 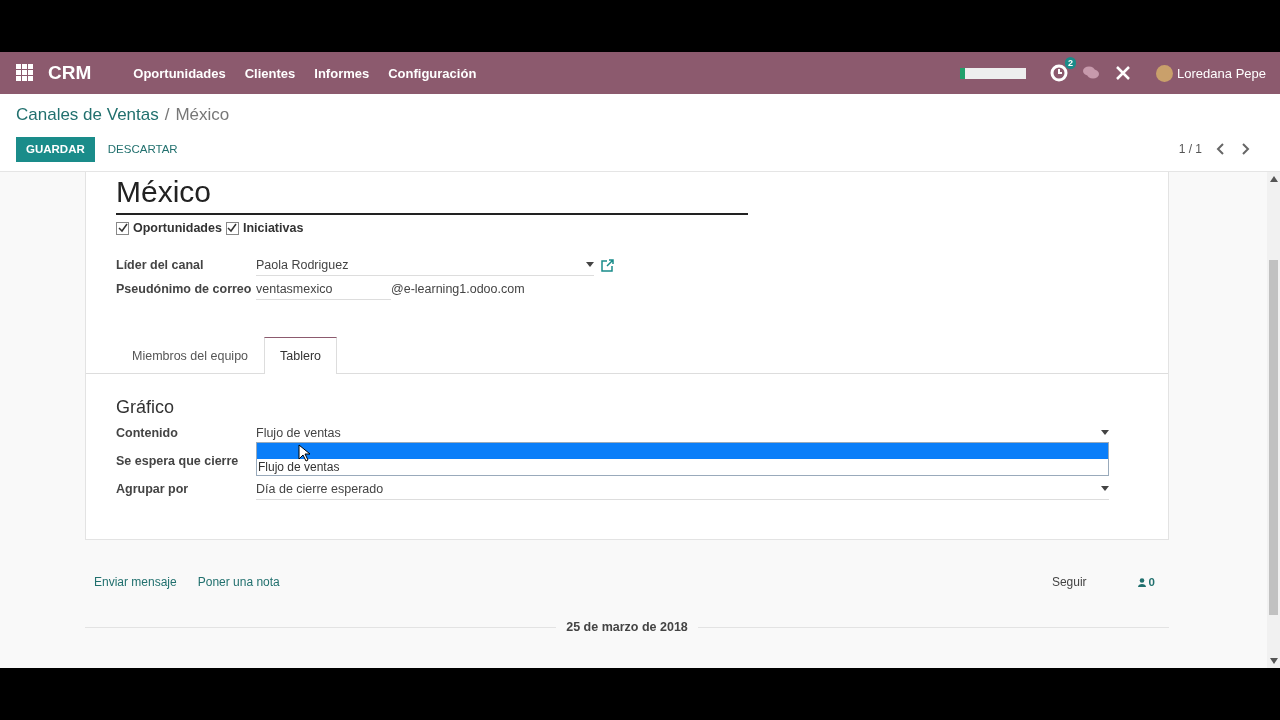 What do you see at coordinates (147, 433) in the screenshot?
I see `field-label: Contenido` at bounding box center [147, 433].